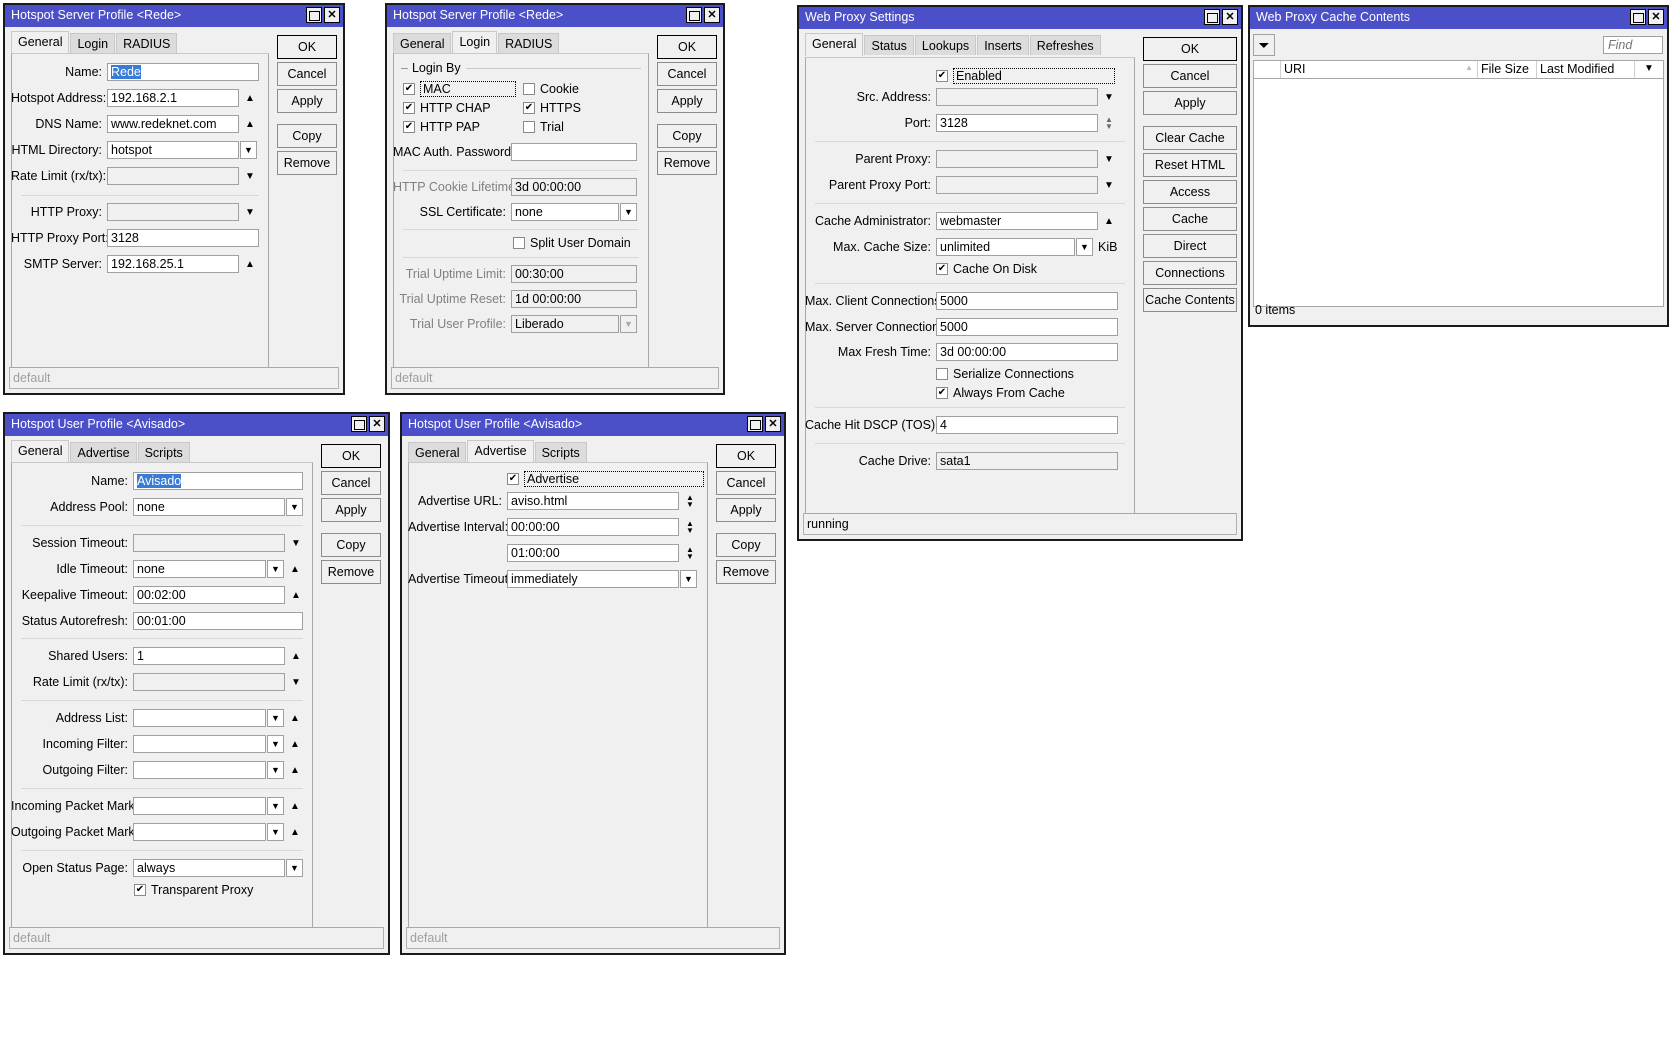 The image size is (1680, 1050). I want to click on parent-proxy-input, so click(1017, 159).